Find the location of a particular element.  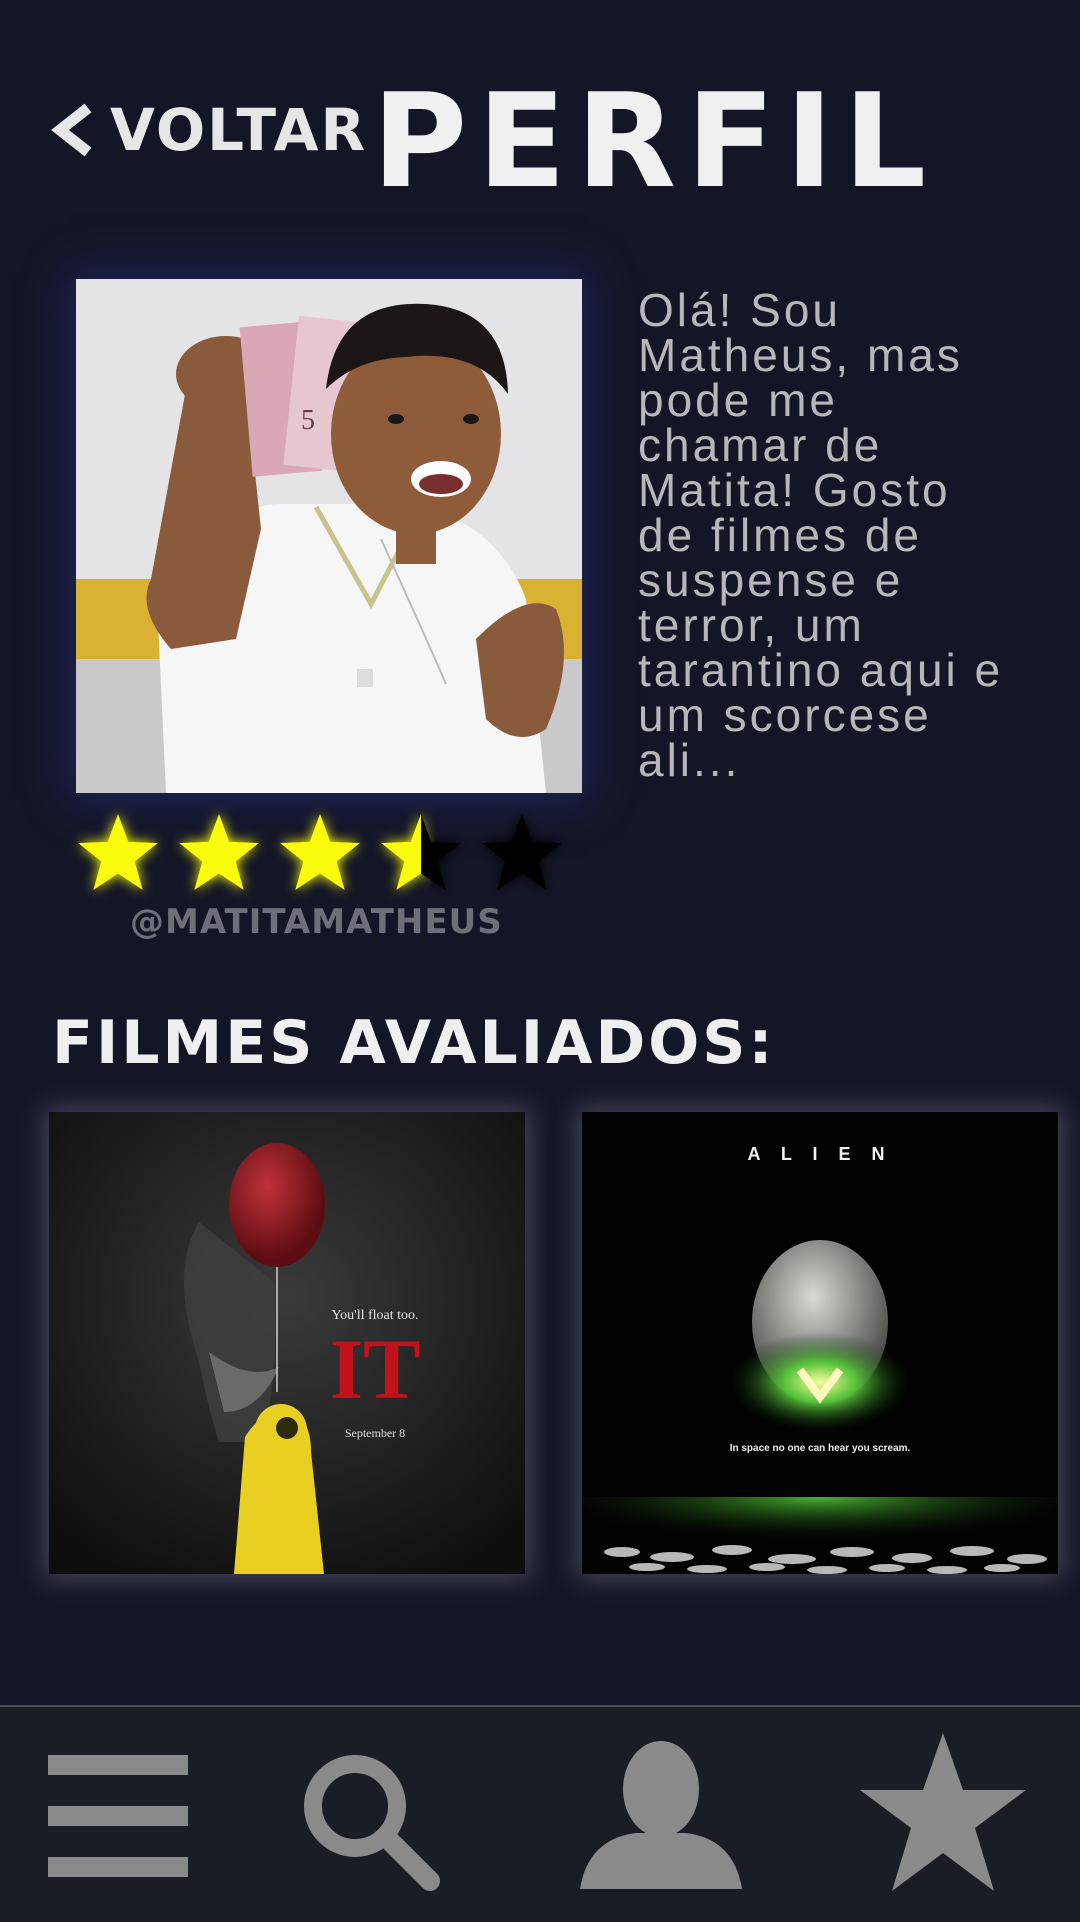

profile-photo: 5 is located at coordinates (329, 536).